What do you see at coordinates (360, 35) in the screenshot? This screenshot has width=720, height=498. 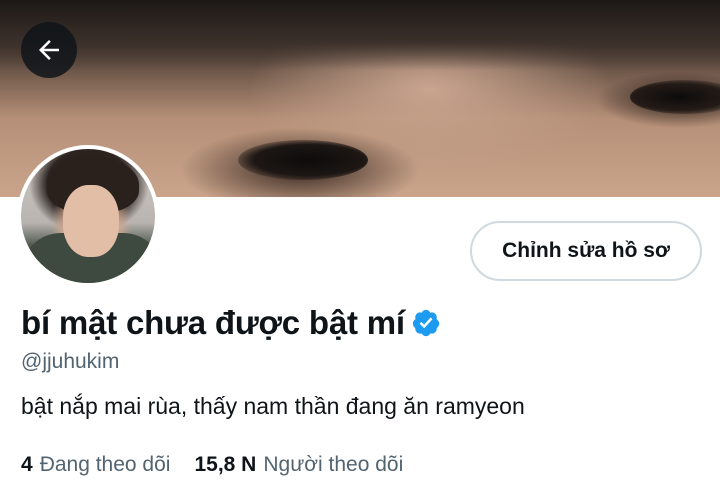 I see `banner-hair-shape` at bounding box center [360, 35].